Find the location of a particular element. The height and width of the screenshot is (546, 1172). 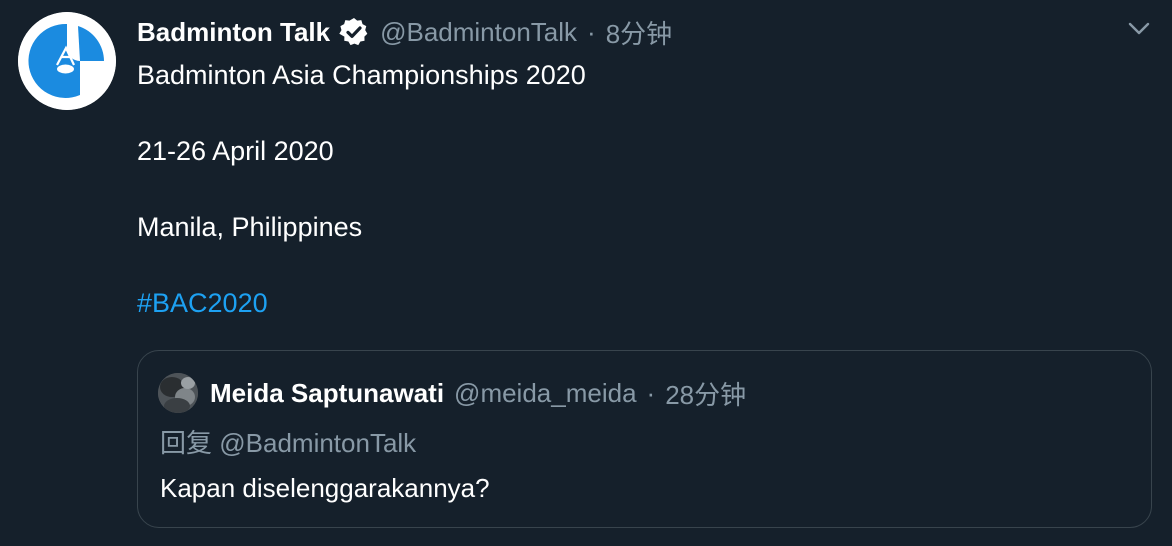

author-handle: @BadmintonTalk is located at coordinates (478, 32).